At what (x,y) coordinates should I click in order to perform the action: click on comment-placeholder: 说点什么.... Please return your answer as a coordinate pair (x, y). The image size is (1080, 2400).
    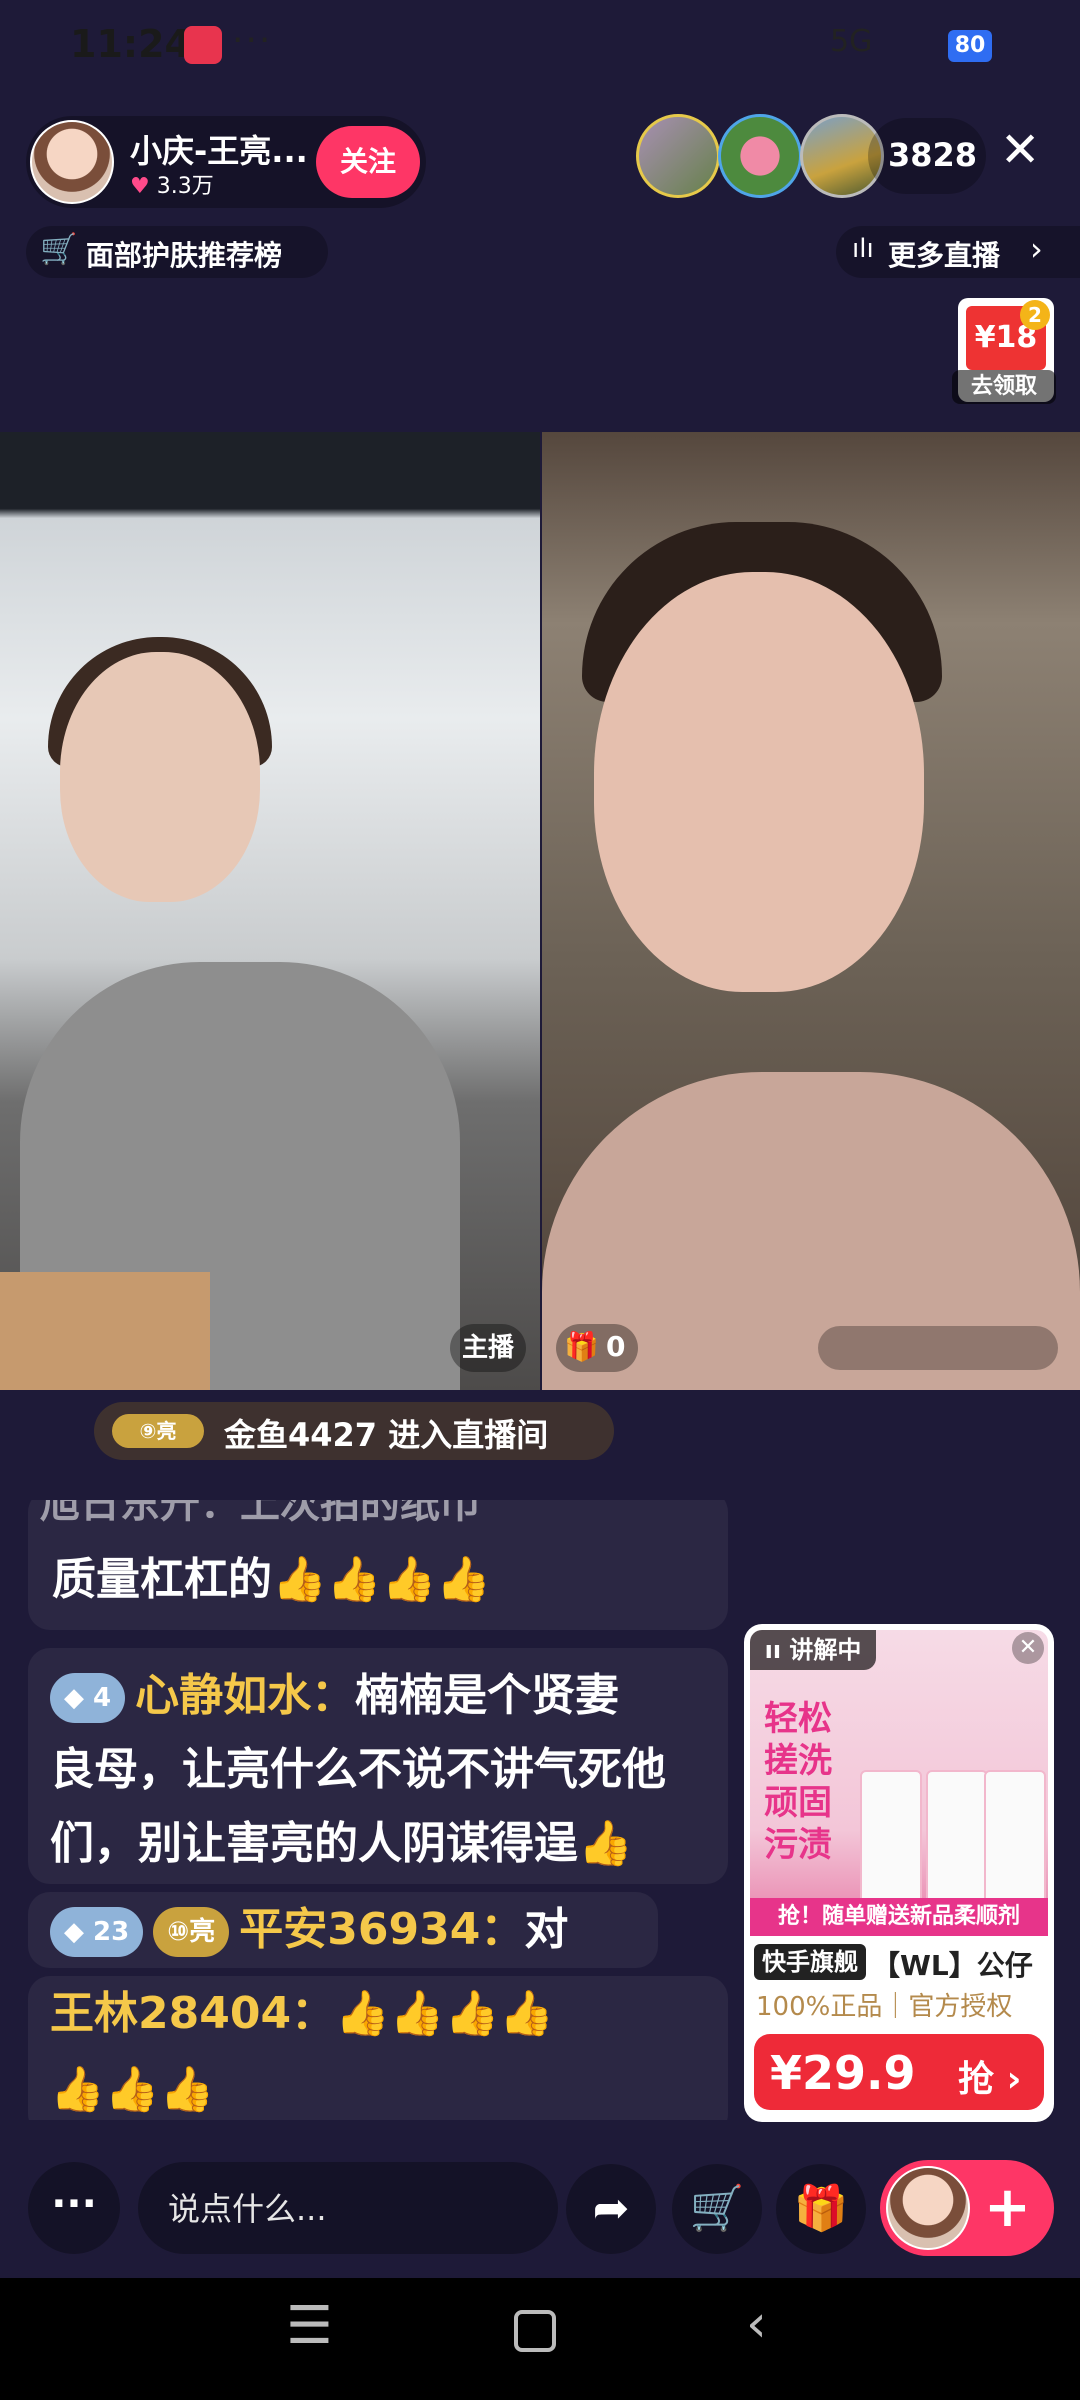
    Looking at the image, I should click on (247, 2209).